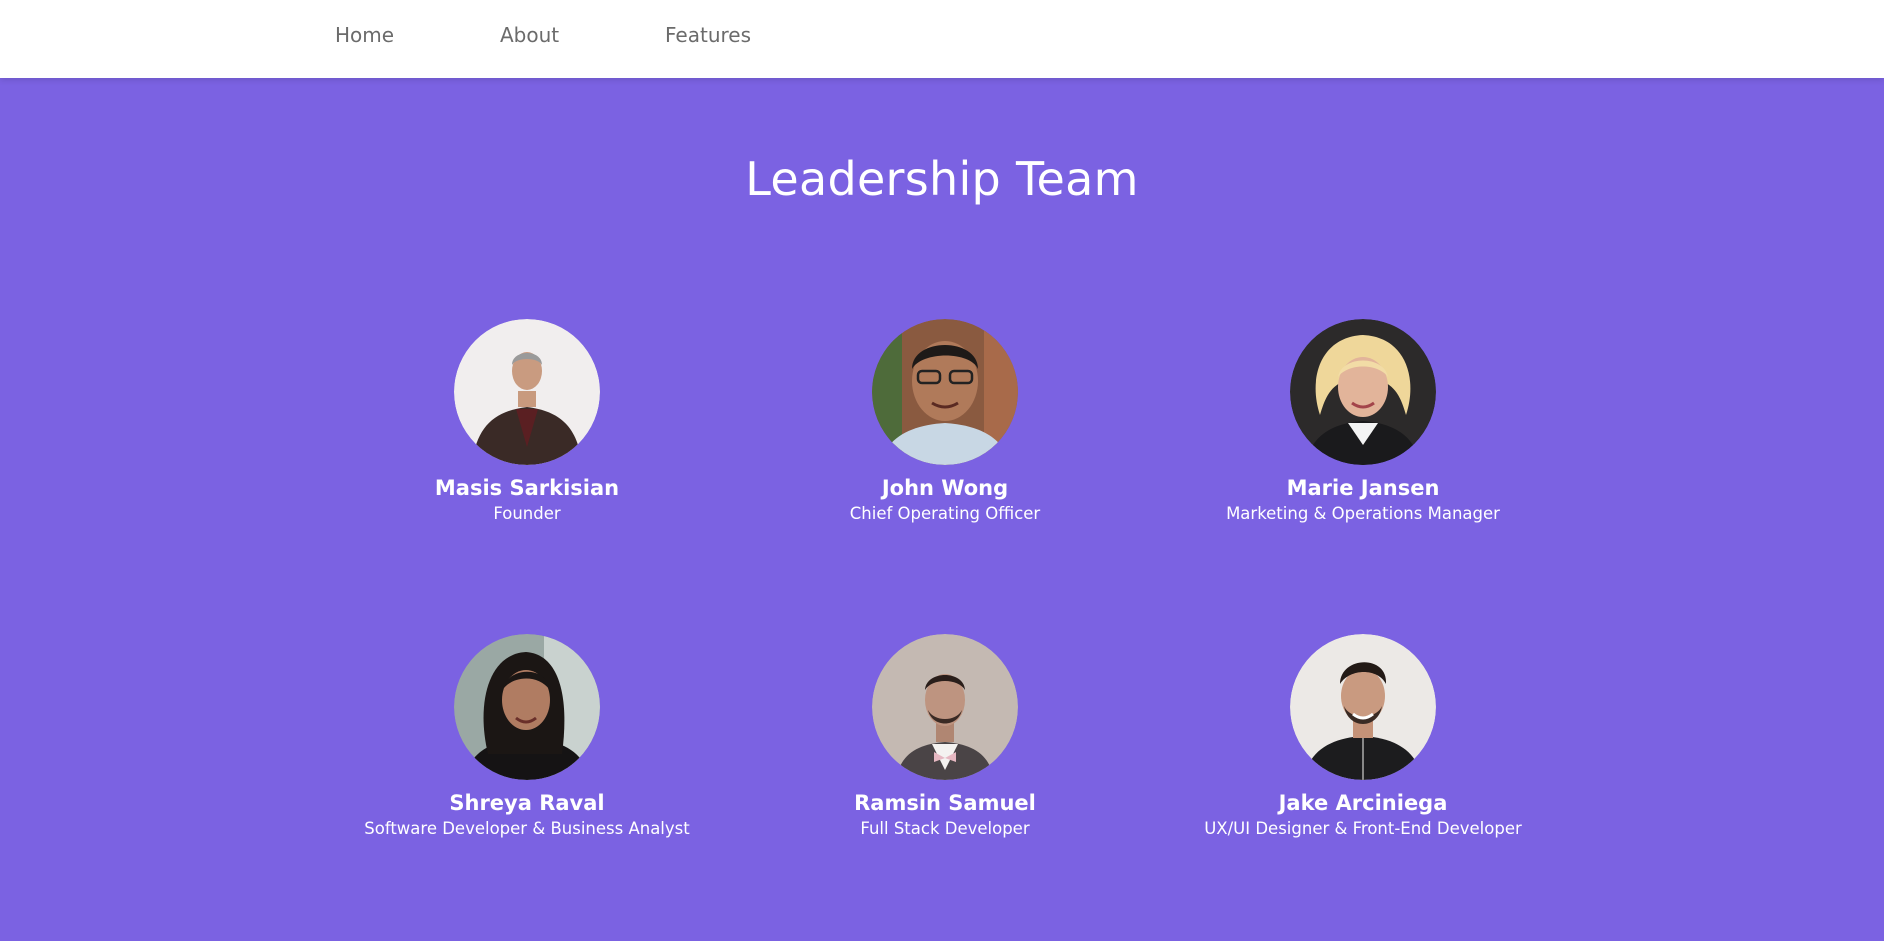 This screenshot has height=941, width=1884. I want to click on team-member-card: Masis Sarkisian Founder, so click(527, 422).